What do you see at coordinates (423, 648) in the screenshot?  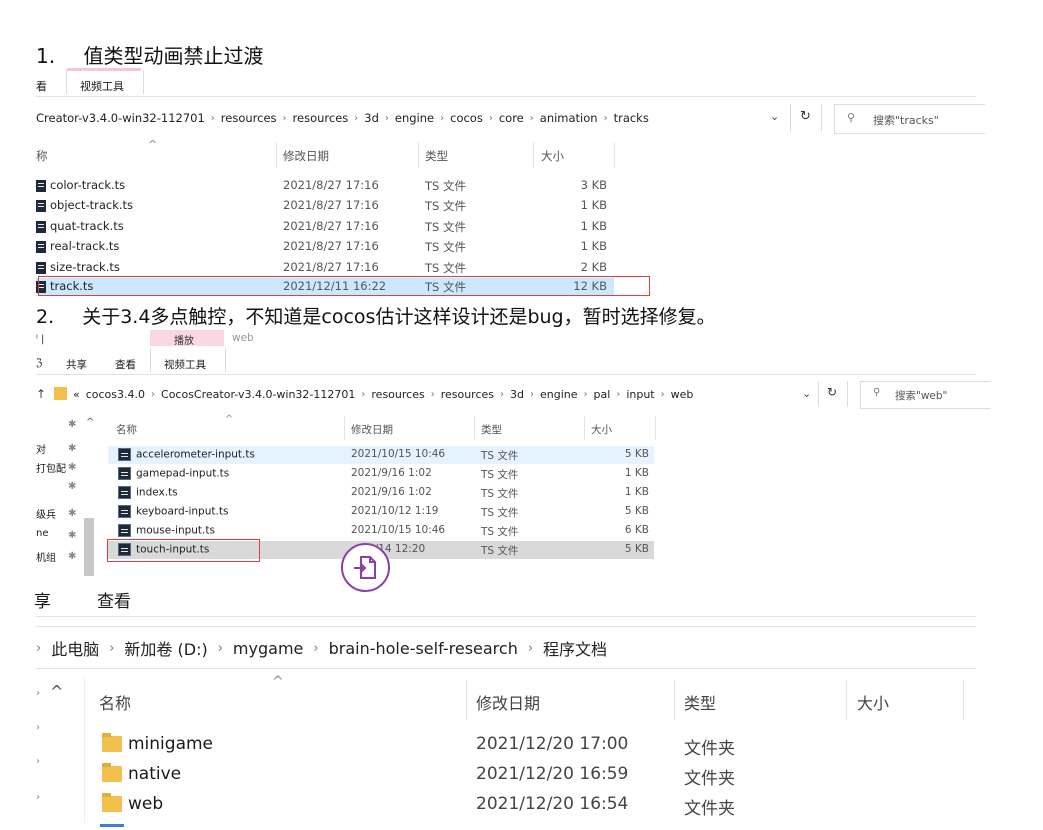 I see `breadcrumb-item: brain-hole-self-research` at bounding box center [423, 648].